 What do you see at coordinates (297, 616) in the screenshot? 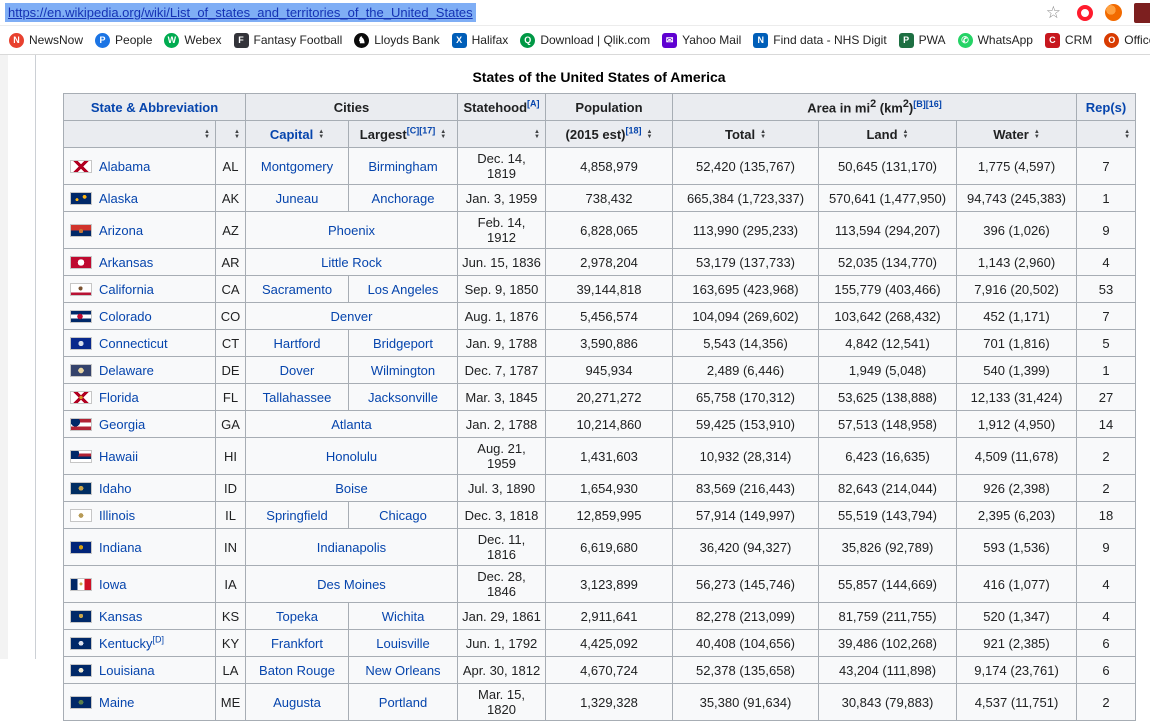
I see `capital-city-link: Topeka` at bounding box center [297, 616].